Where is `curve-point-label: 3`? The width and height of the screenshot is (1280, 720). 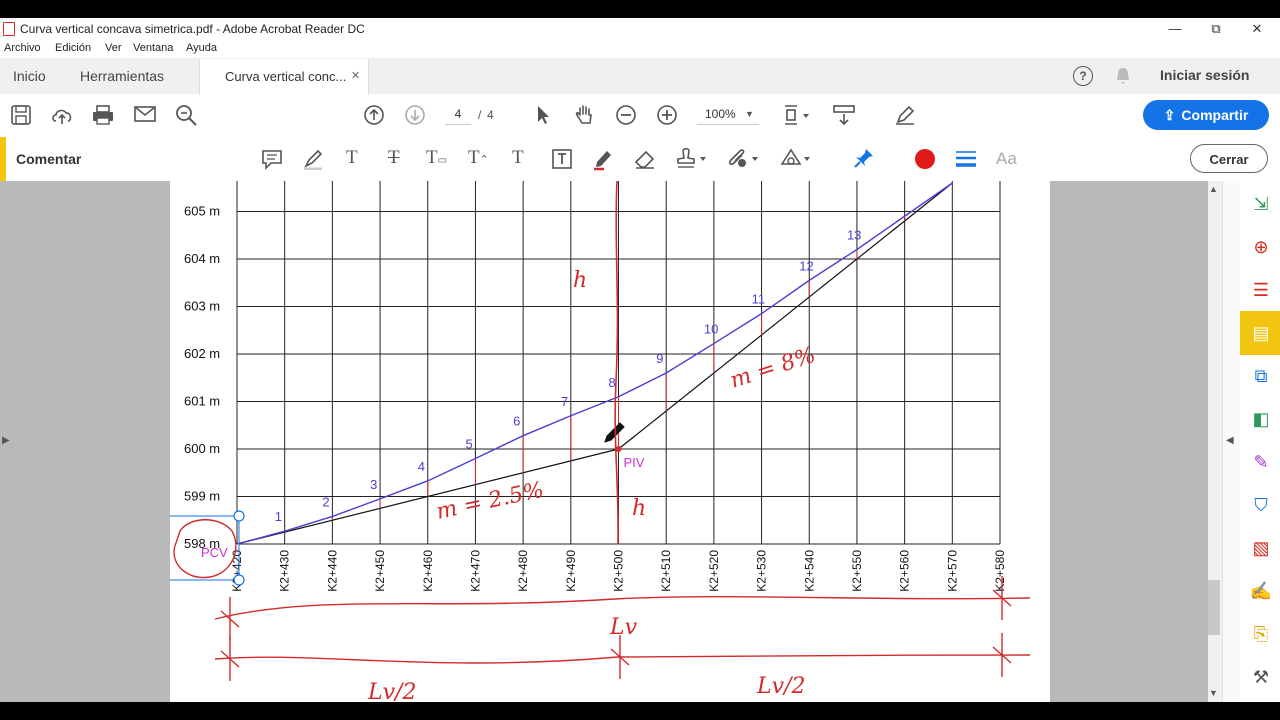
curve-point-label: 3 is located at coordinates (373, 484).